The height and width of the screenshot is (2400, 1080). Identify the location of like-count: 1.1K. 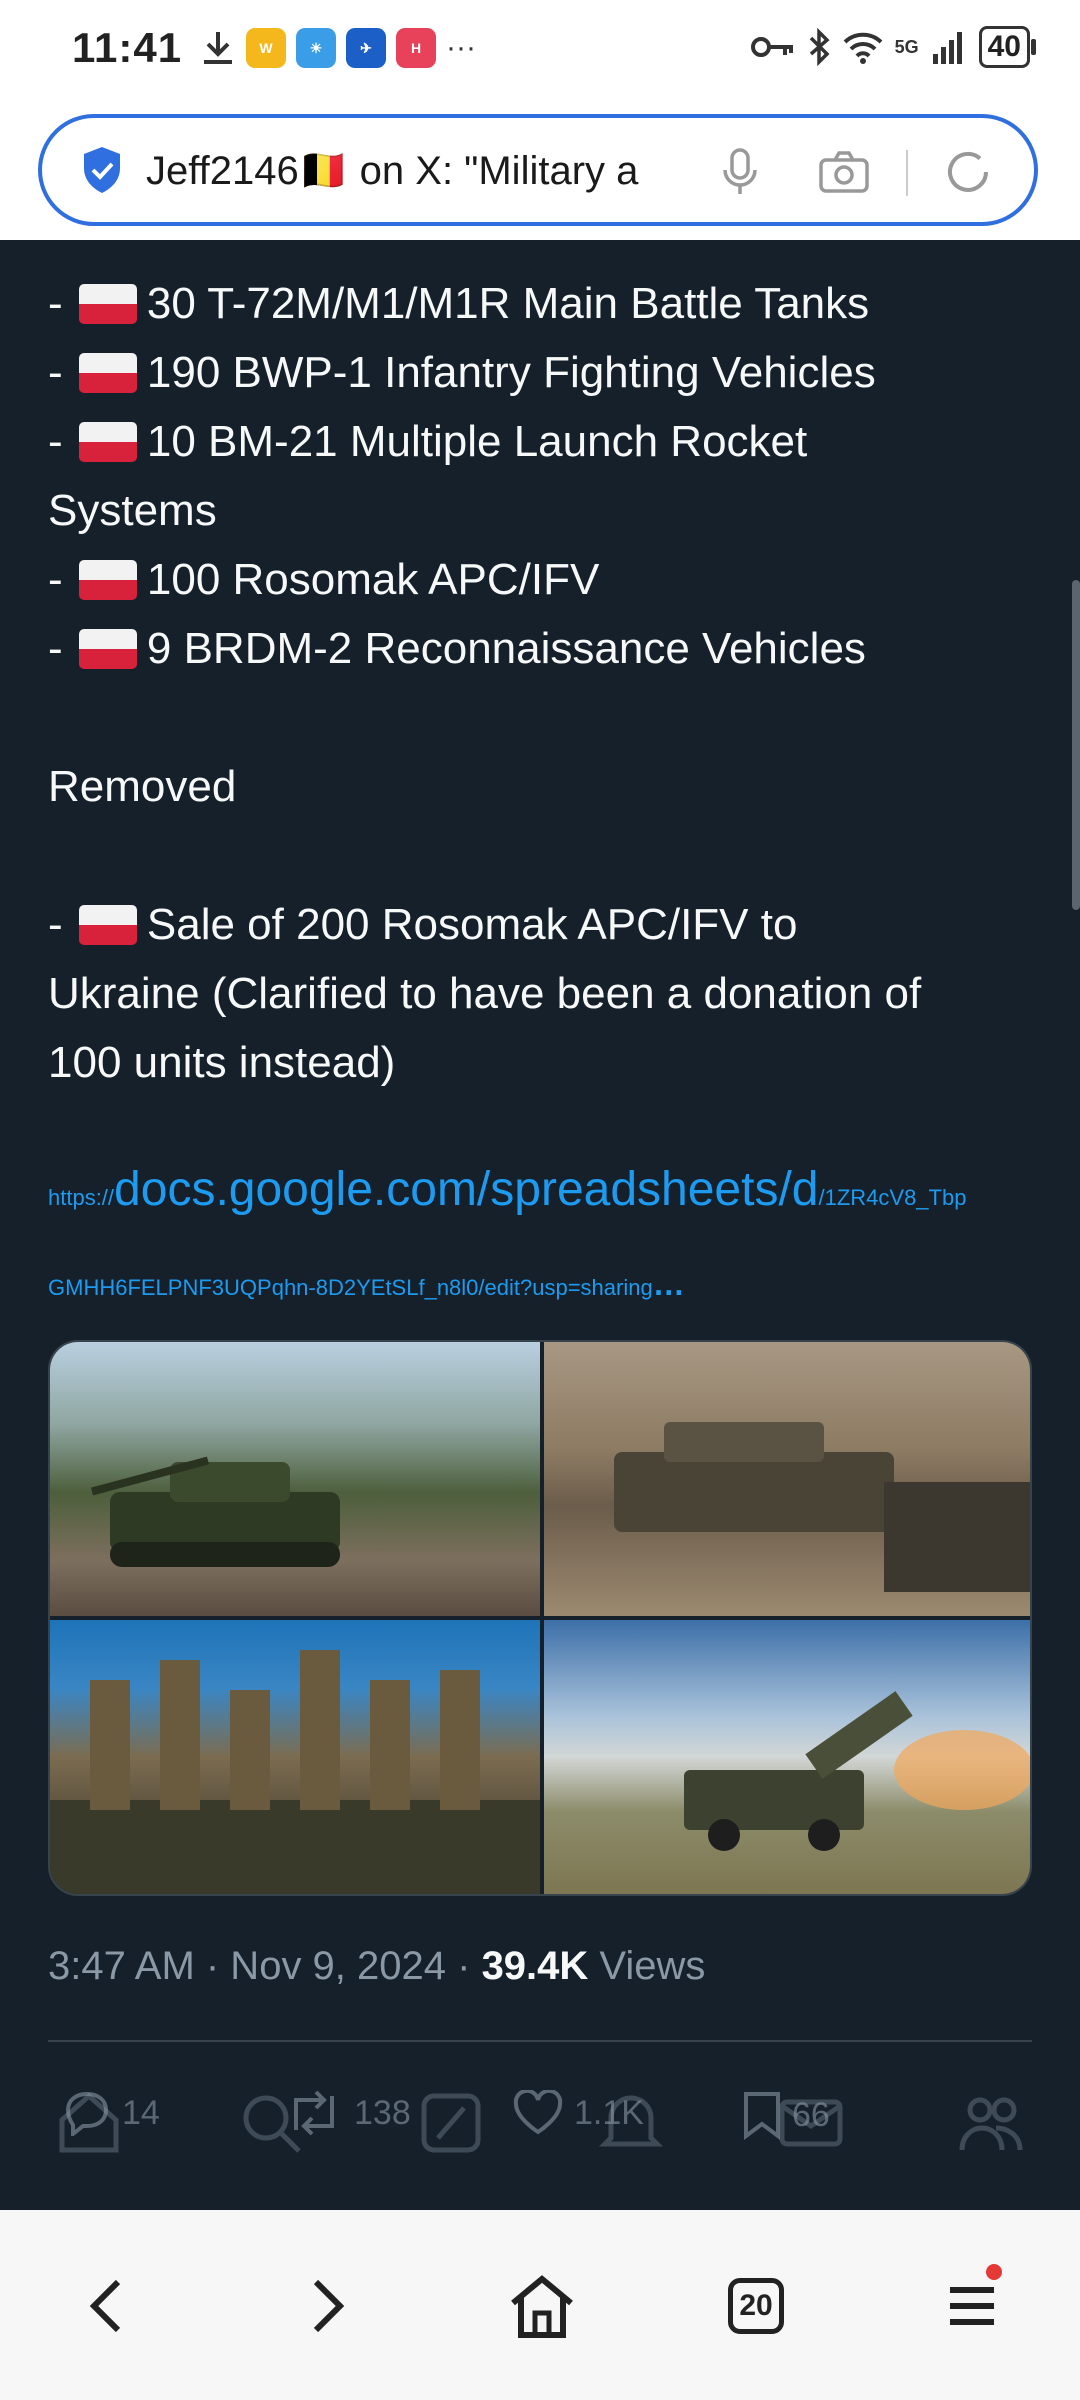
(609, 2112).